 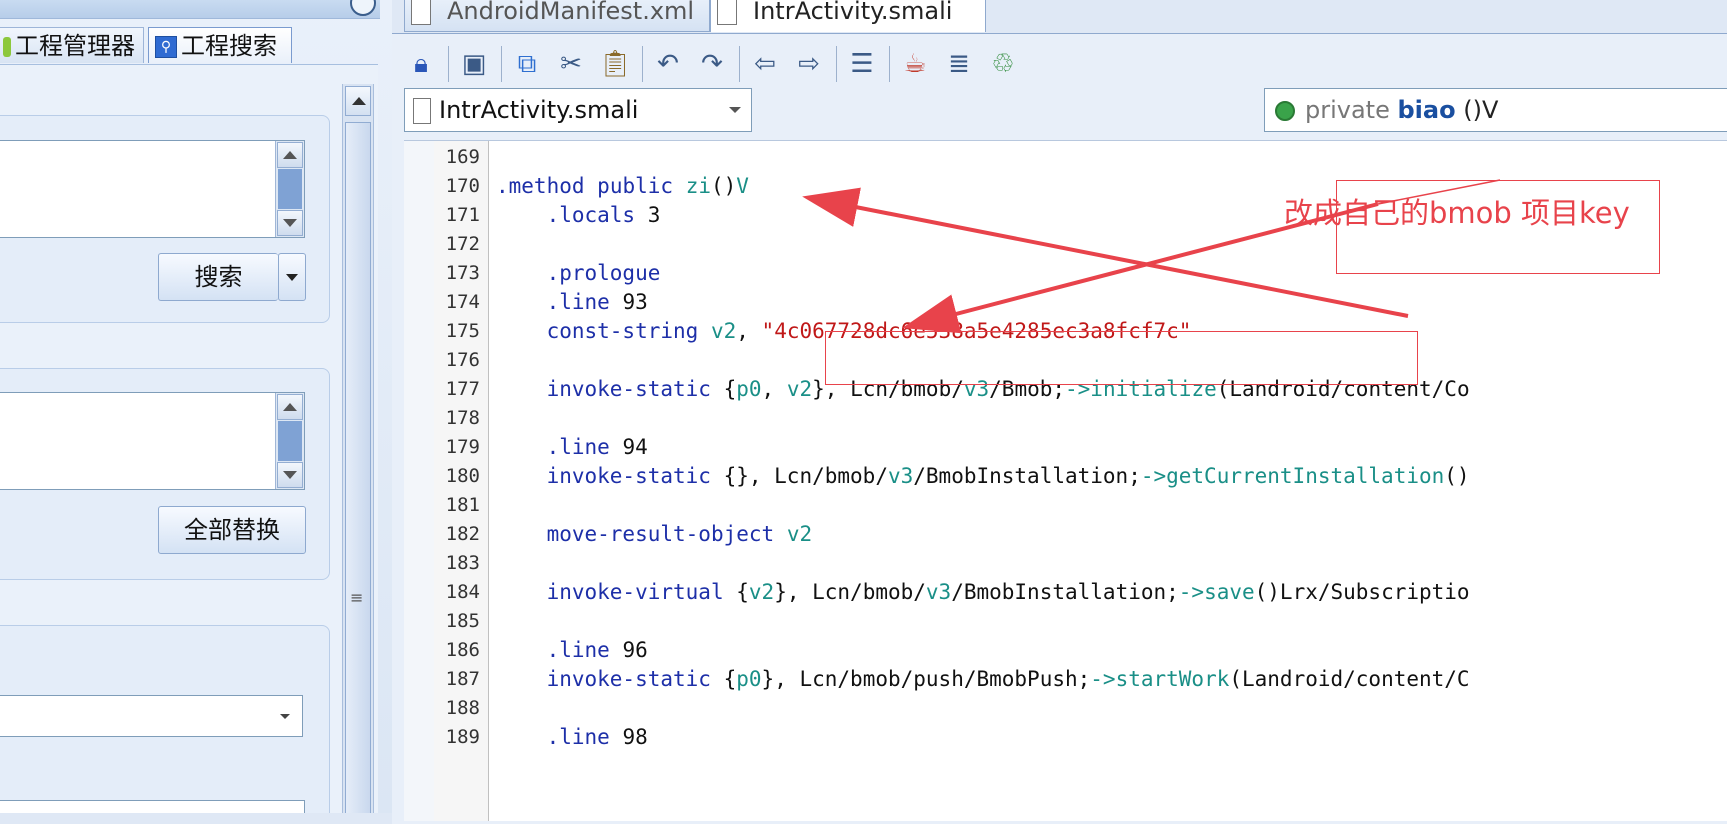 I want to click on code-text: .line 93, so click(x=597, y=302).